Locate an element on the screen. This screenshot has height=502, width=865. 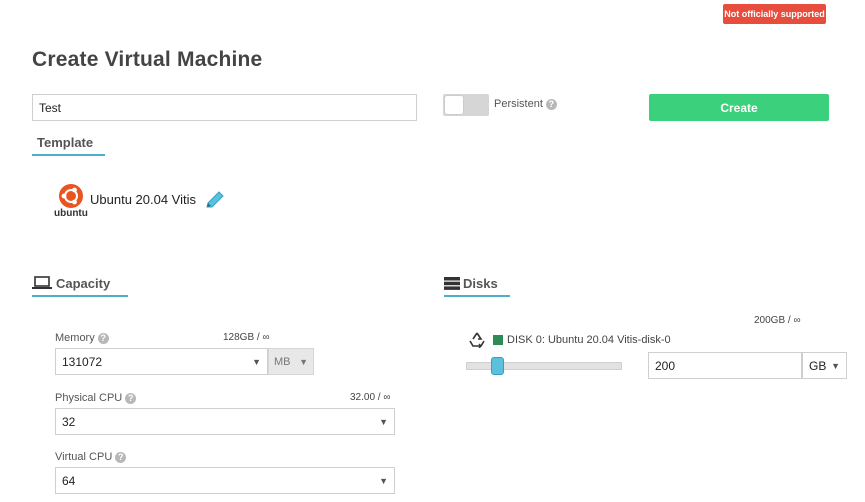
disk-unit: GB is located at coordinates (818, 365).